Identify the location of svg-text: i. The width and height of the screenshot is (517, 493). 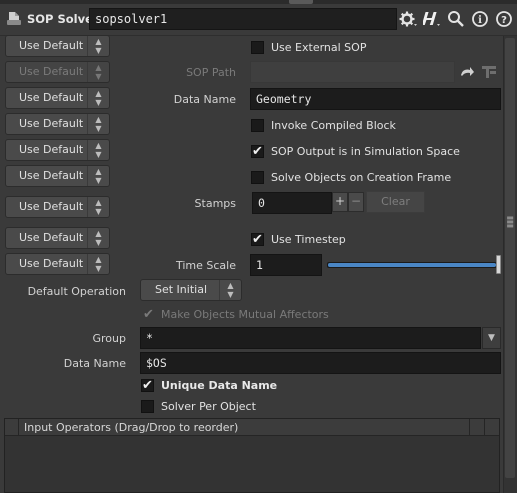
(480, 20).